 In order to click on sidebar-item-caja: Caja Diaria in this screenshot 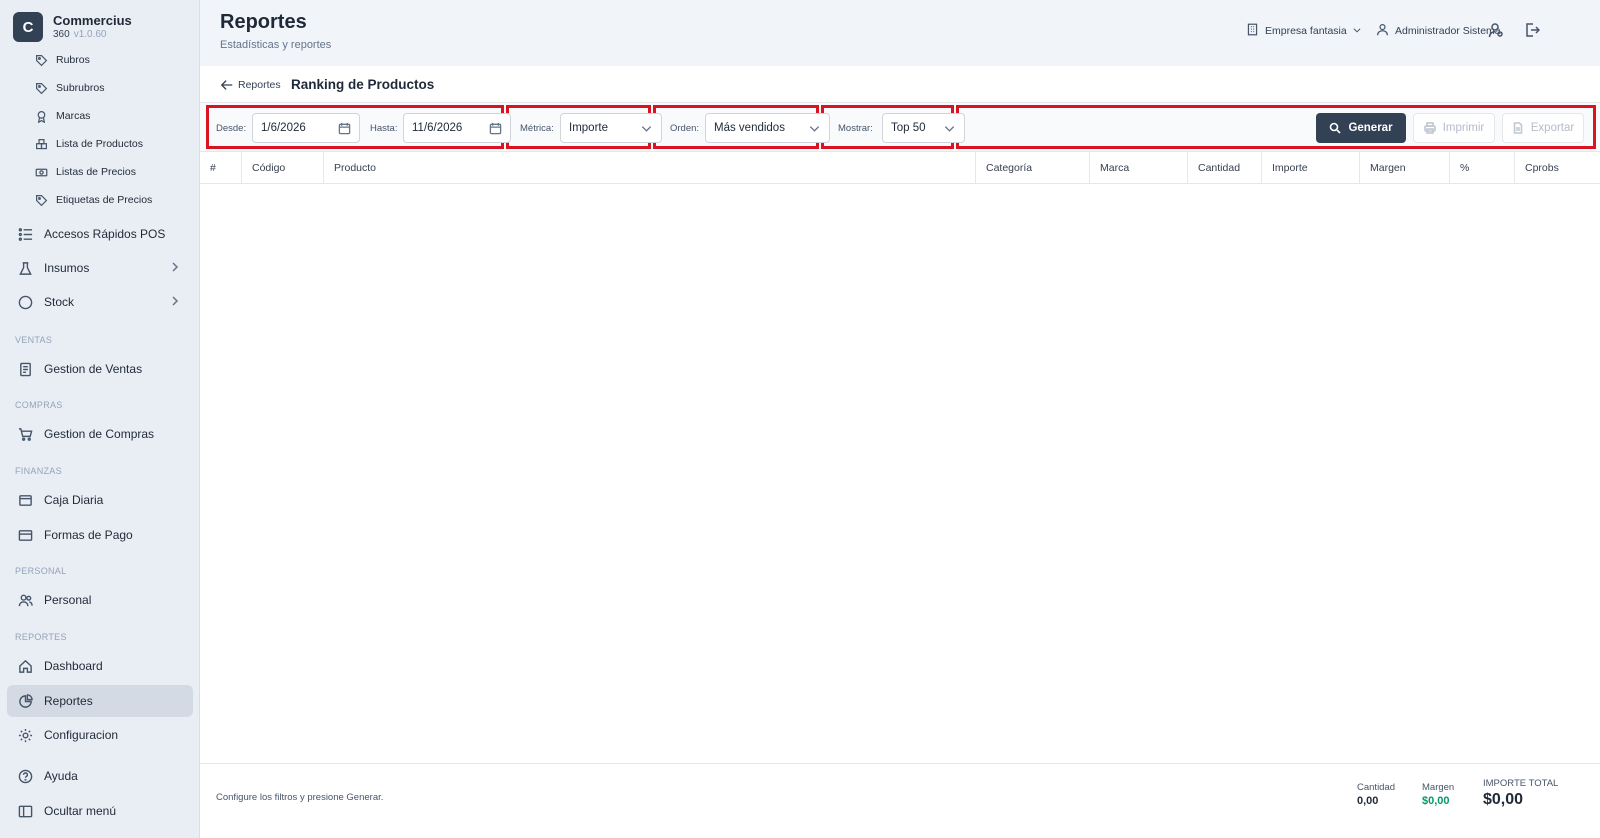, I will do `click(100, 500)`.